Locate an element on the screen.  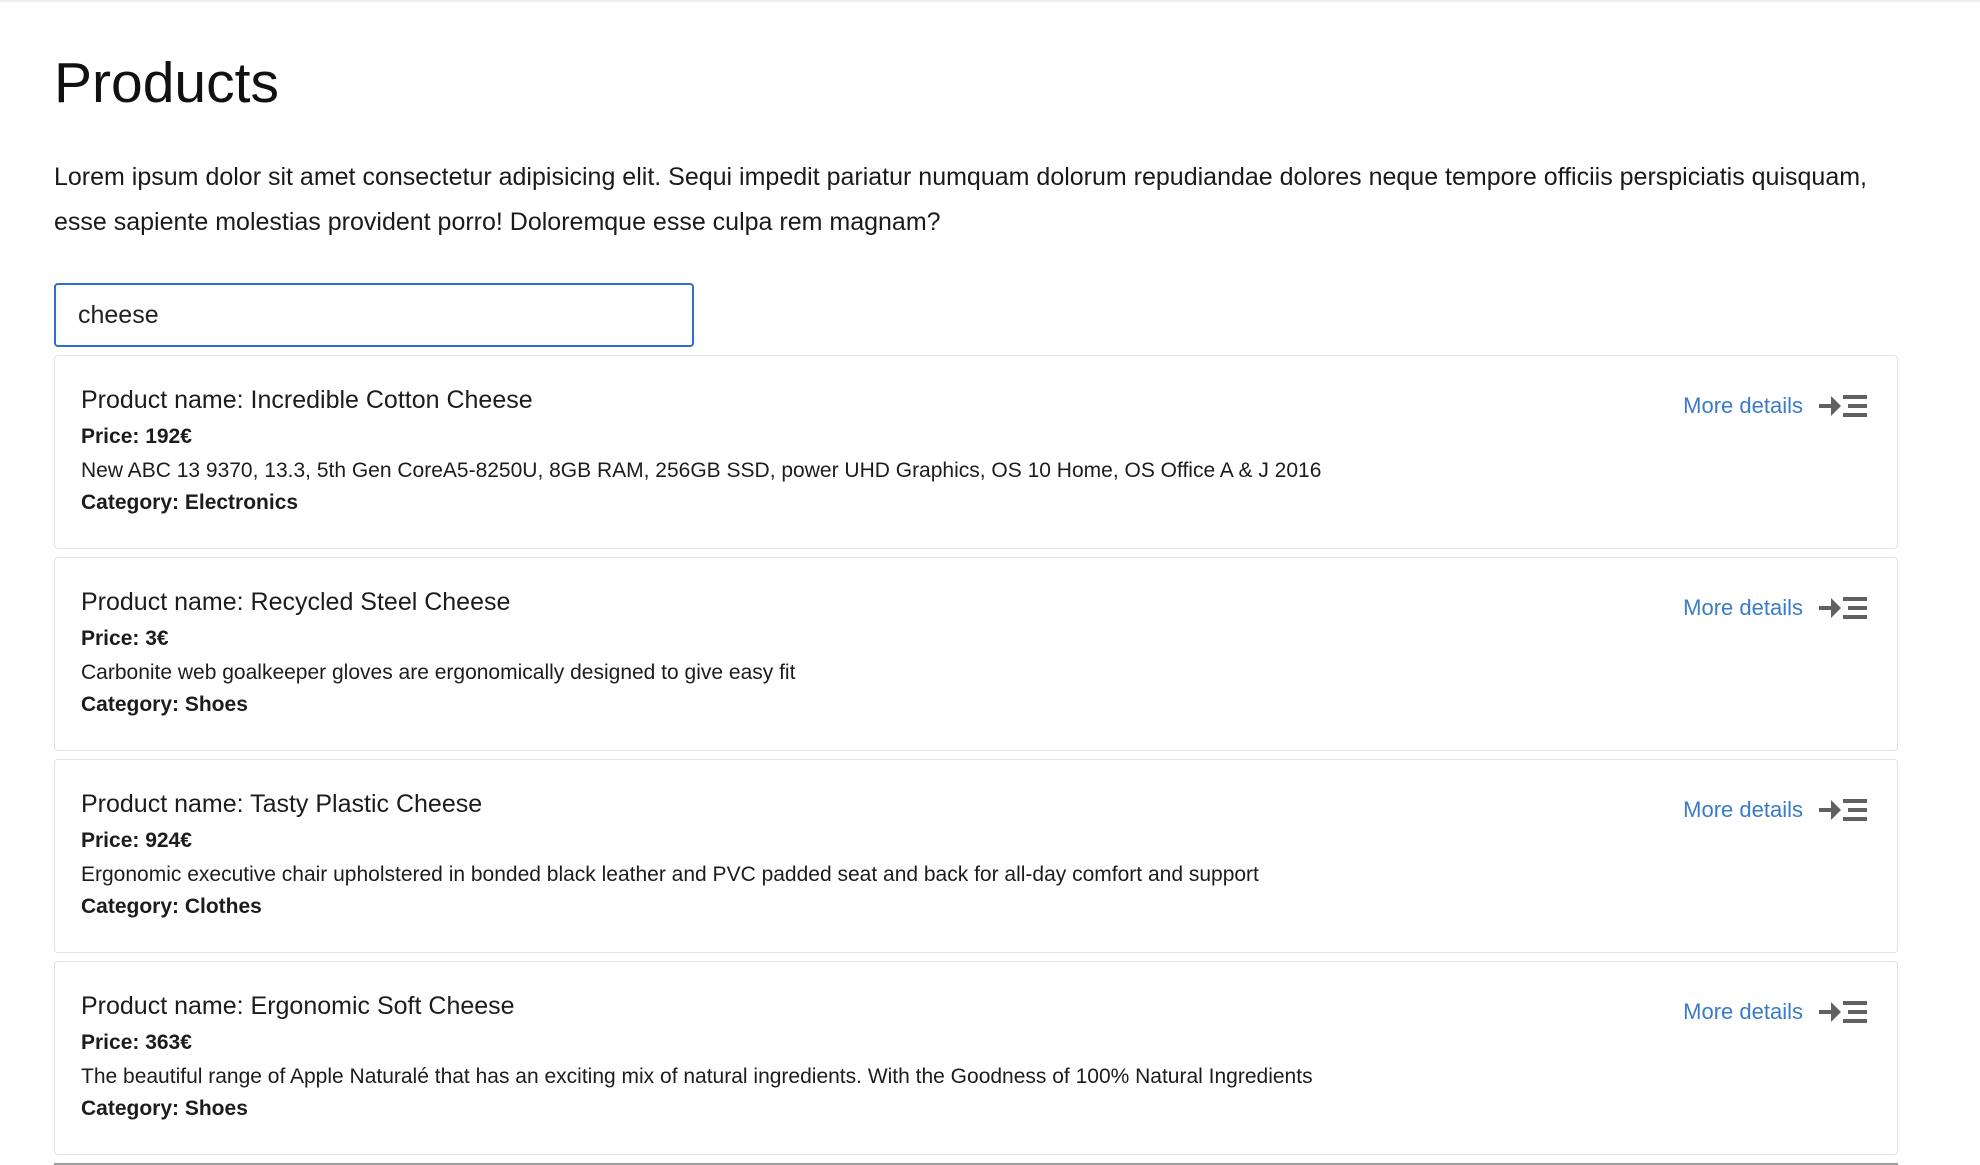
product-price: Price: 3€ is located at coordinates (125, 638).